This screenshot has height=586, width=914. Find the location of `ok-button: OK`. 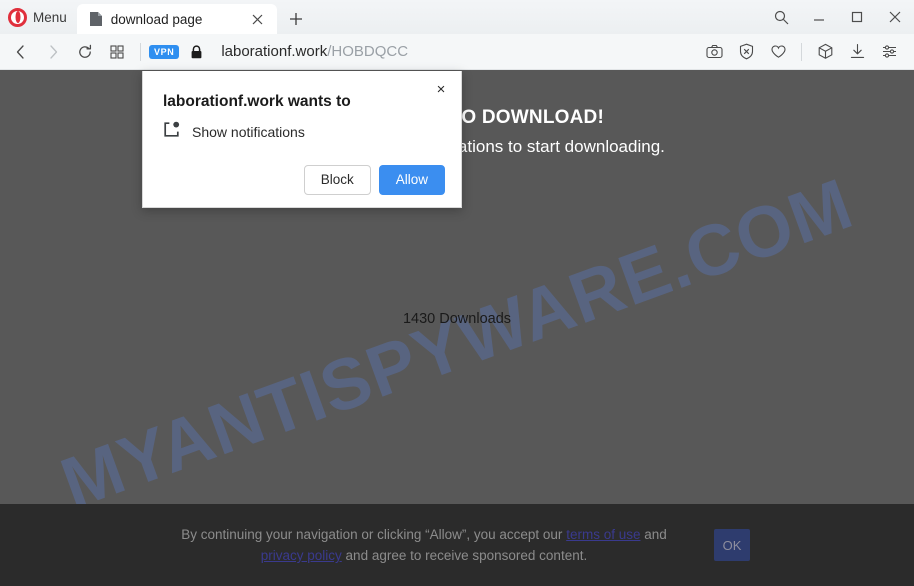

ok-button: OK is located at coordinates (732, 545).